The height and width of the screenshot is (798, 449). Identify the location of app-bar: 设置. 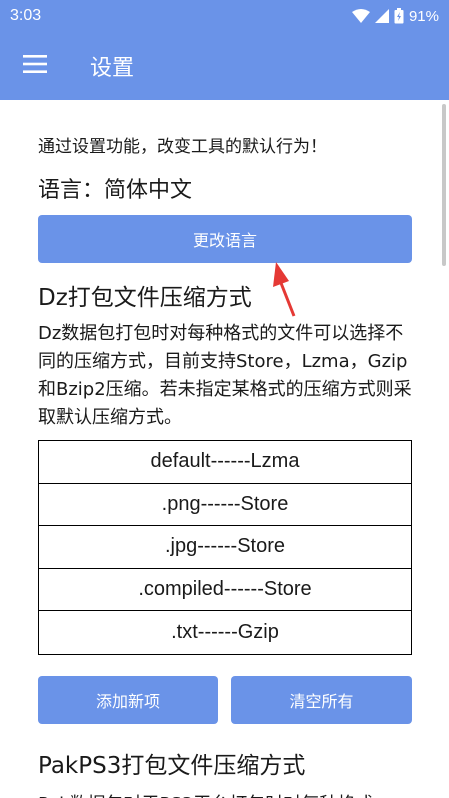
(224, 66).